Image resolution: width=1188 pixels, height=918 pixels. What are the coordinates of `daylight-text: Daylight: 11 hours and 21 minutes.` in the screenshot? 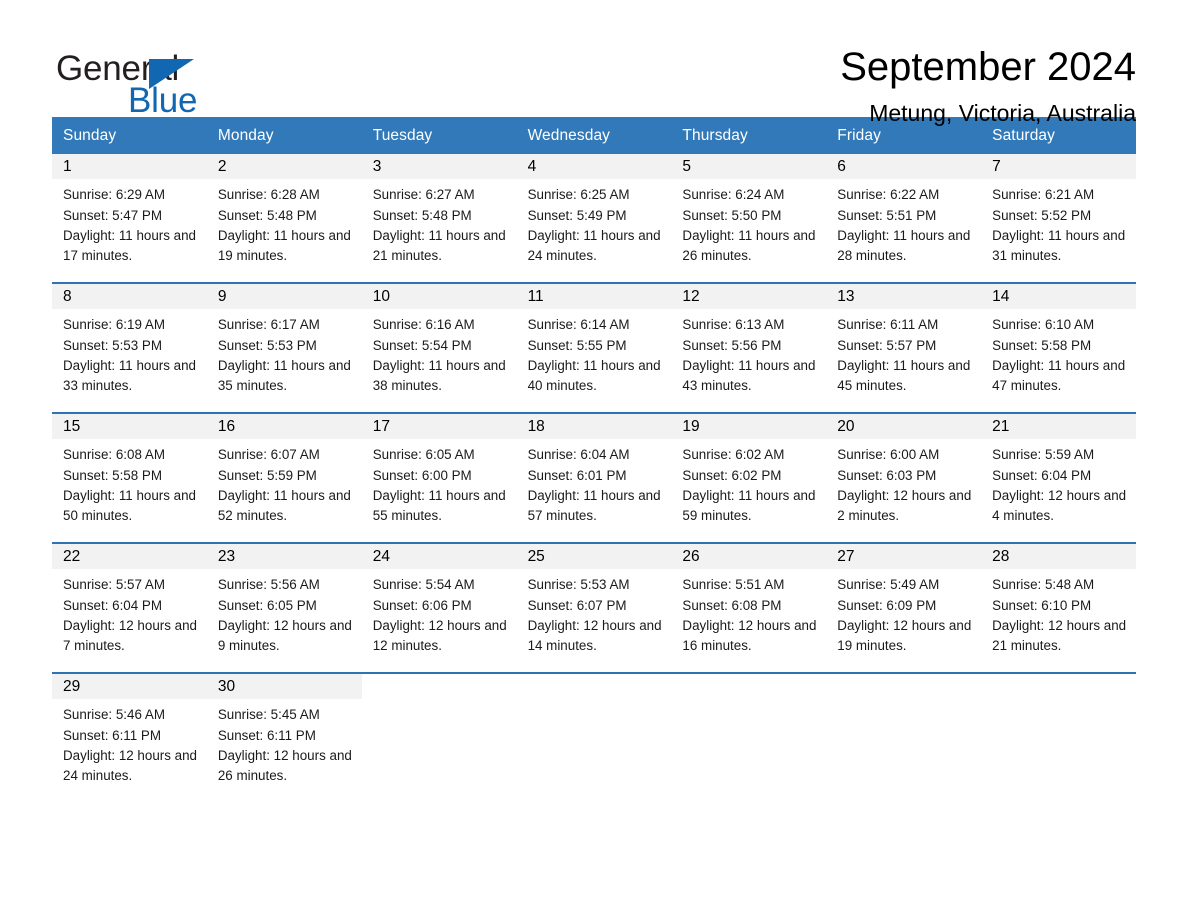 It's located at (439, 245).